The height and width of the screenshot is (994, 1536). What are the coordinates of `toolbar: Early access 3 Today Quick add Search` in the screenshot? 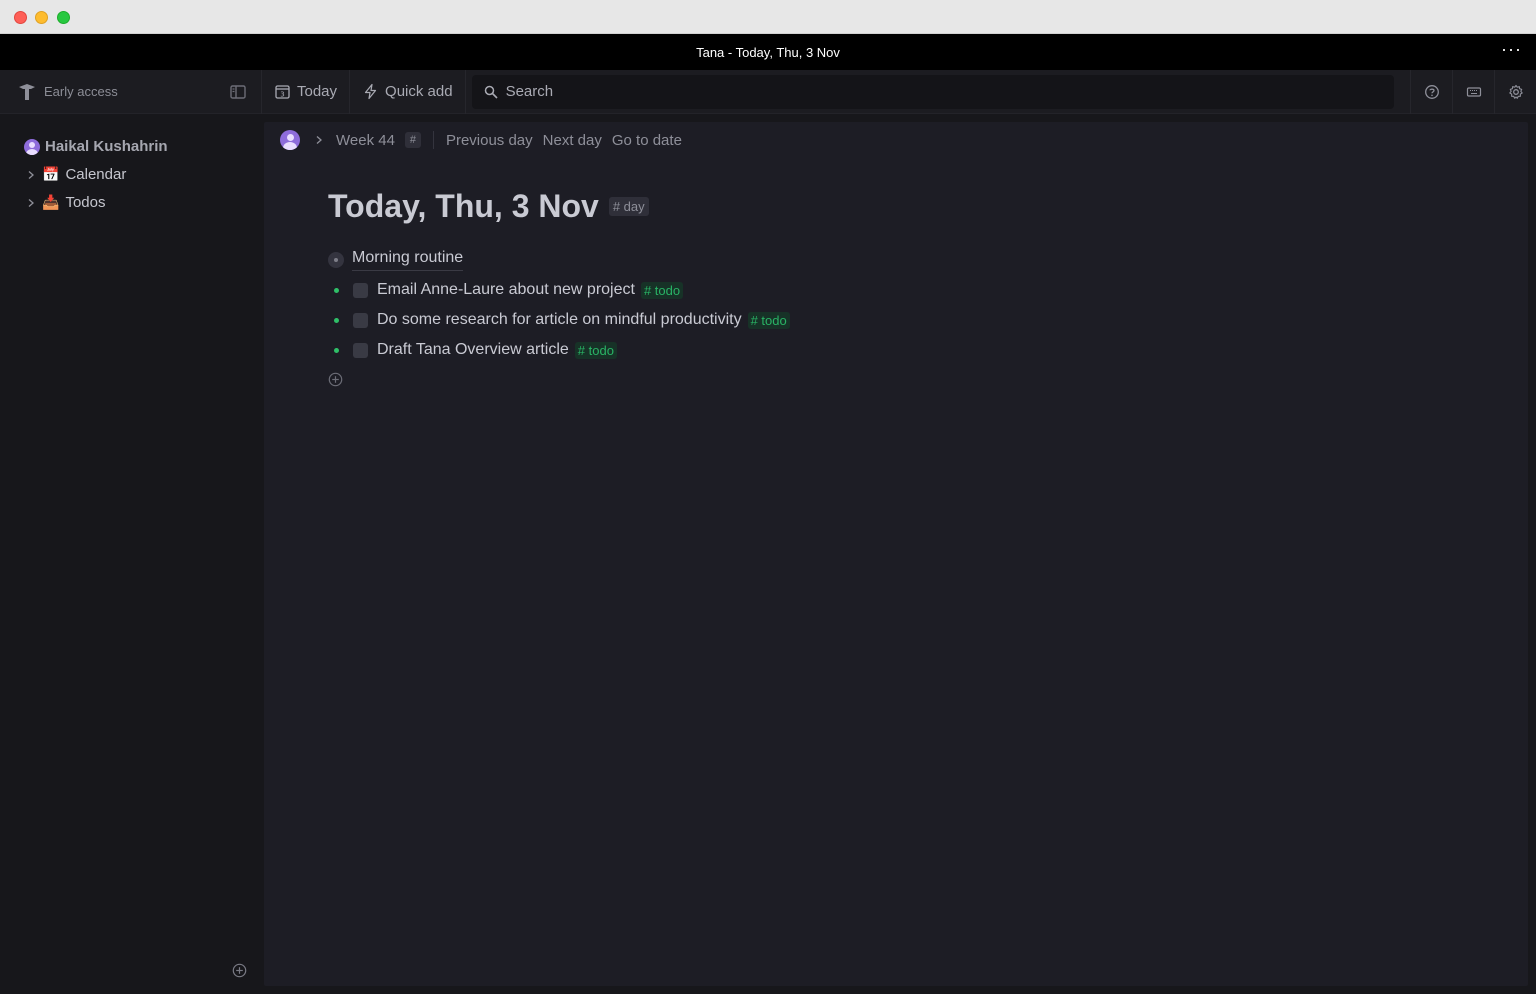 It's located at (768, 91).